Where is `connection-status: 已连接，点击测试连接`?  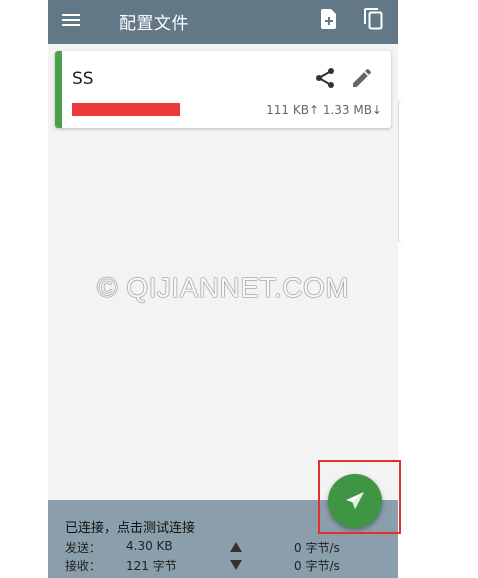
connection-status: 已连接，点击测试连接 is located at coordinates (130, 526).